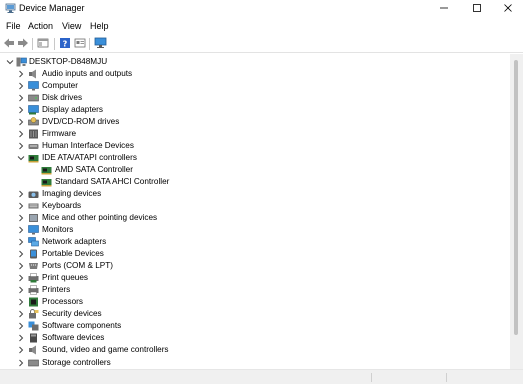 The height and width of the screenshot is (384, 523). I want to click on tree-child-amd-sata: AMD SATA Controller, so click(255, 170).